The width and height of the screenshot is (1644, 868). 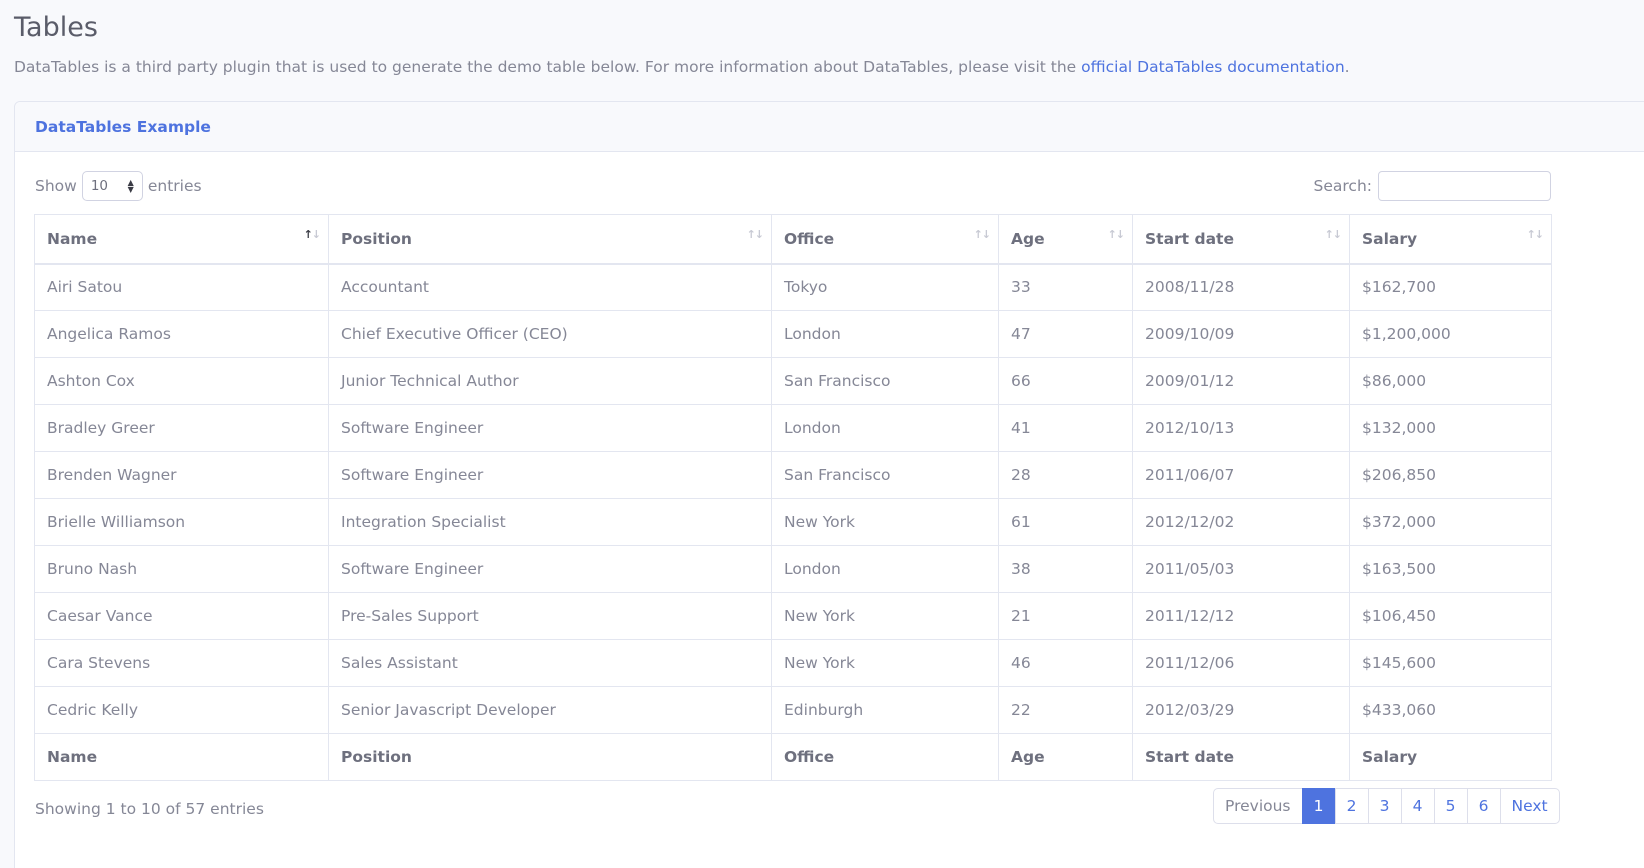 What do you see at coordinates (1529, 806) in the screenshot?
I see `next-page-button: Next` at bounding box center [1529, 806].